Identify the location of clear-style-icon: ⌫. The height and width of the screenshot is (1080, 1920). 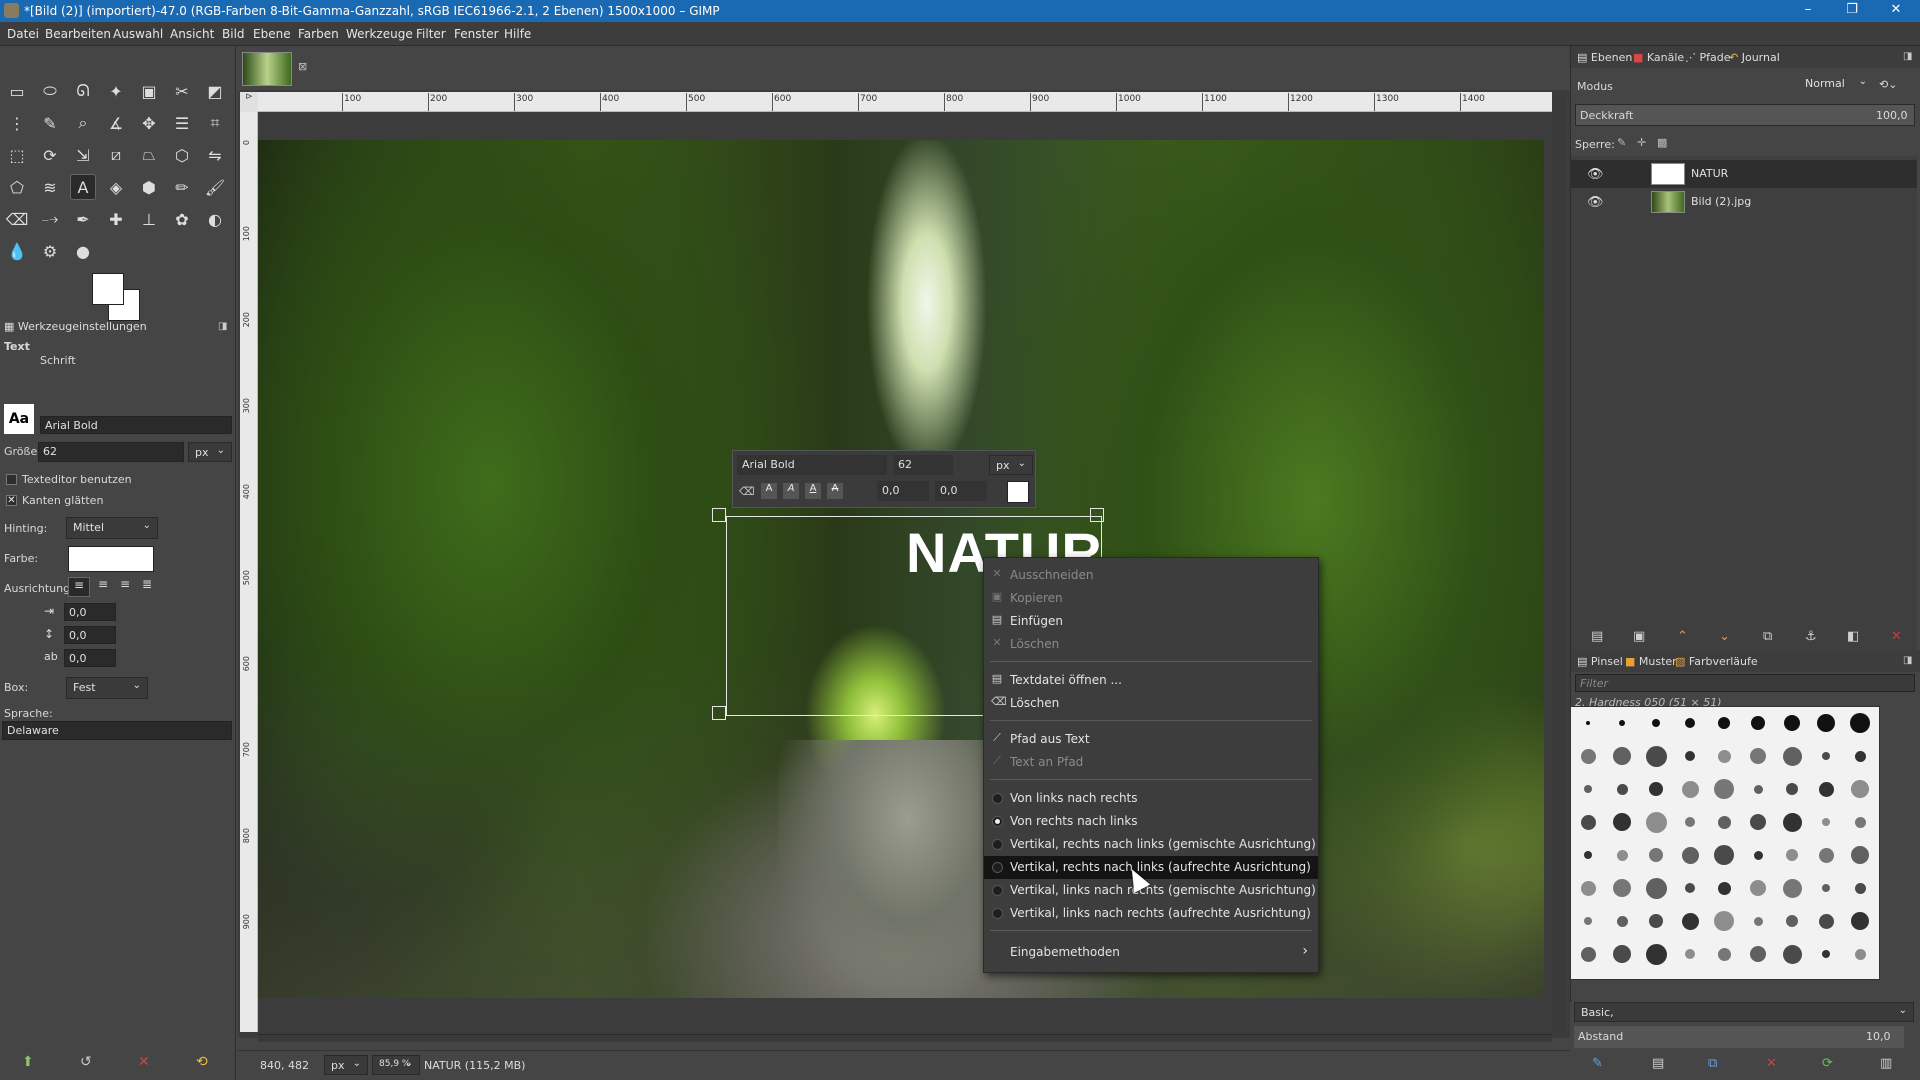
(747, 491).